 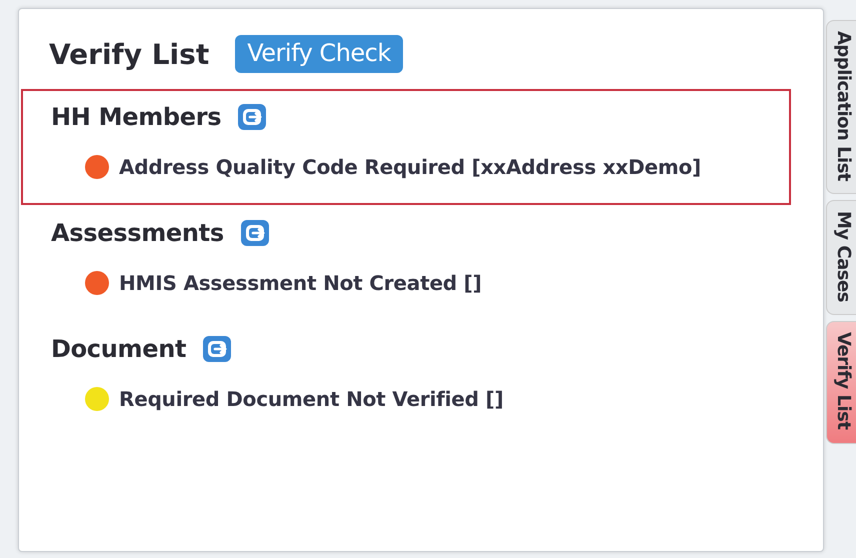 I want to click on section-heading: Document, so click(x=118, y=349).